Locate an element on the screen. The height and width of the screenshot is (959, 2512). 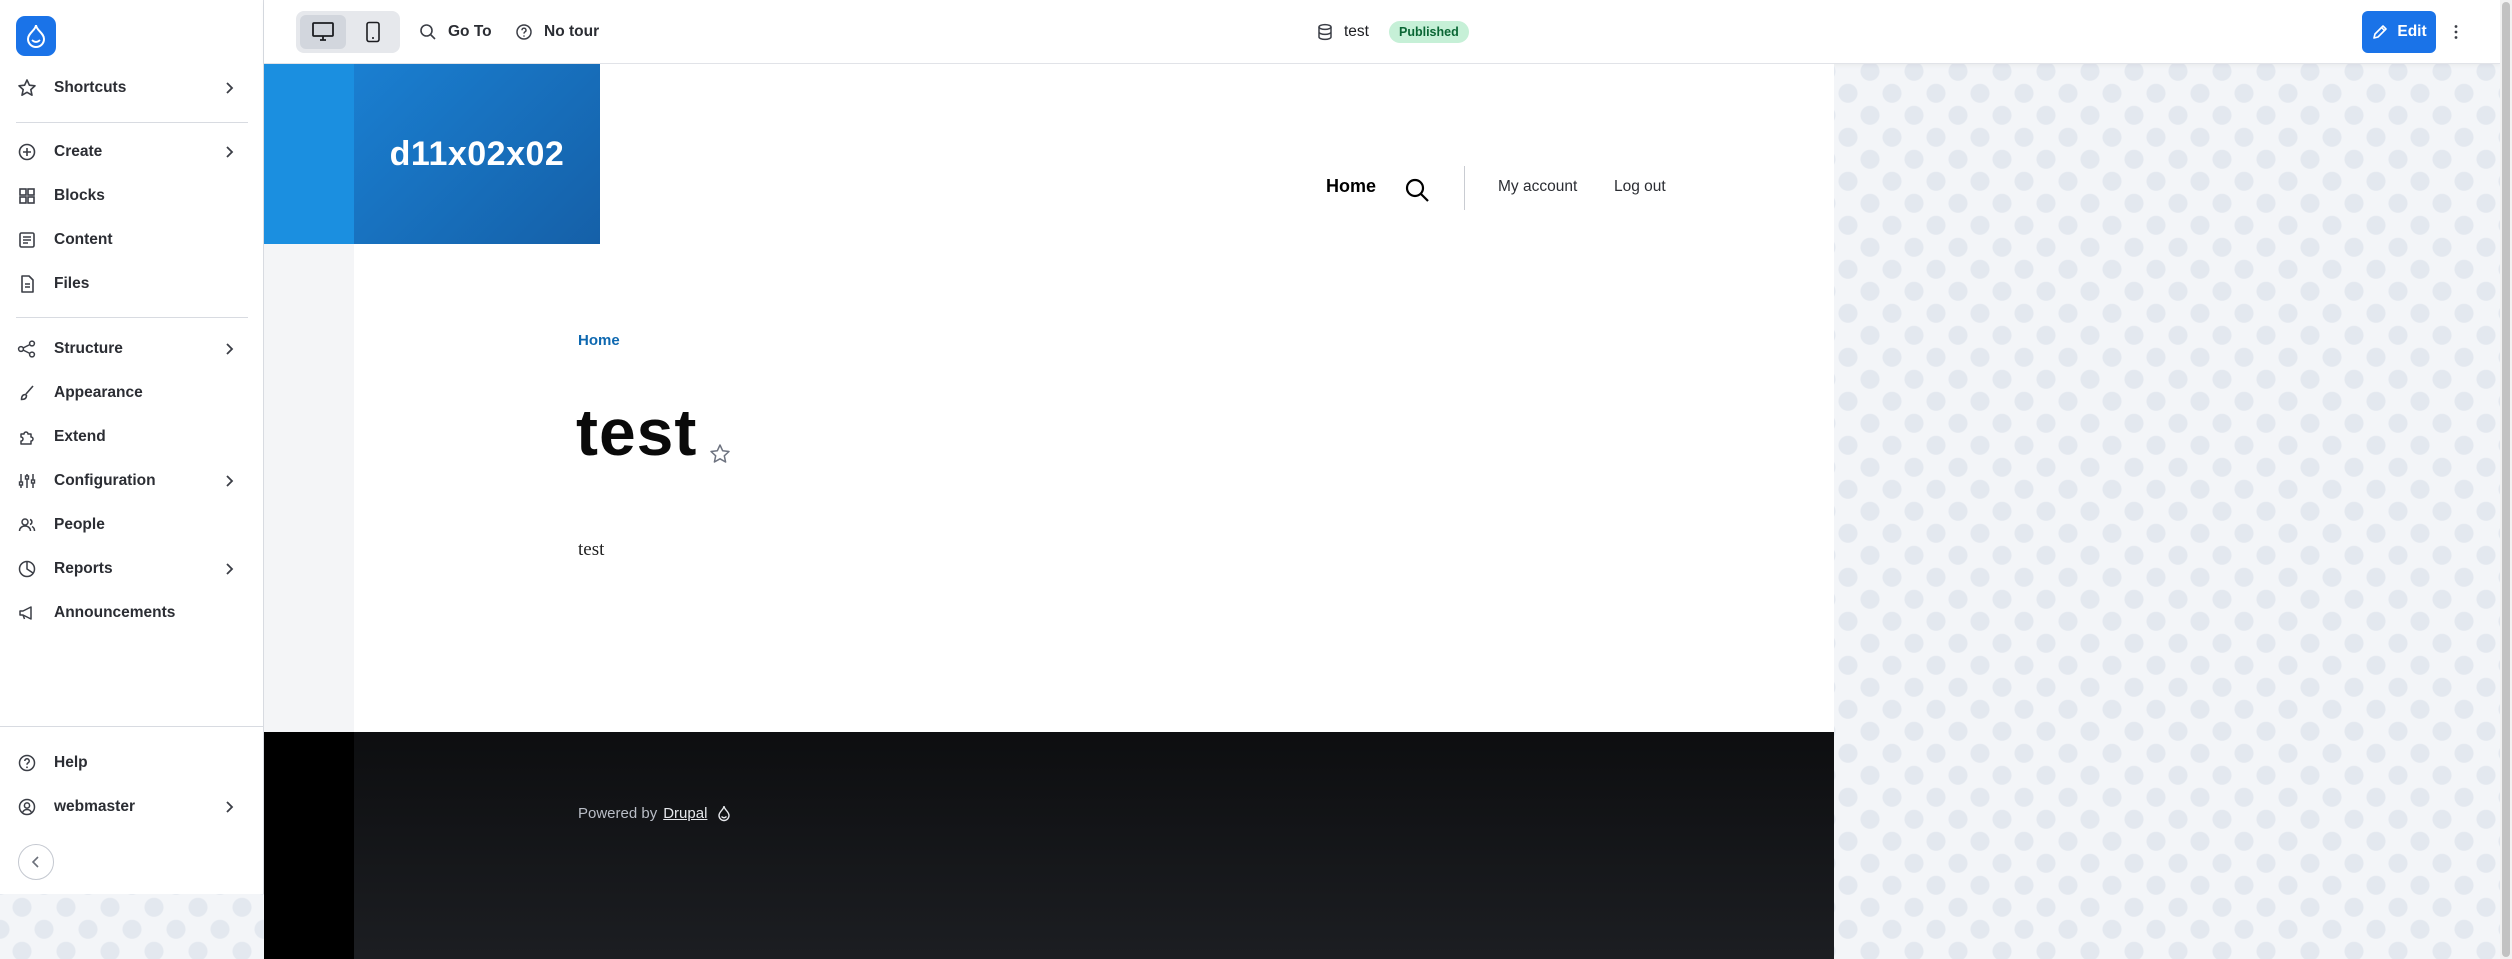
sidebar-item-label: Appearance is located at coordinates (98, 392).